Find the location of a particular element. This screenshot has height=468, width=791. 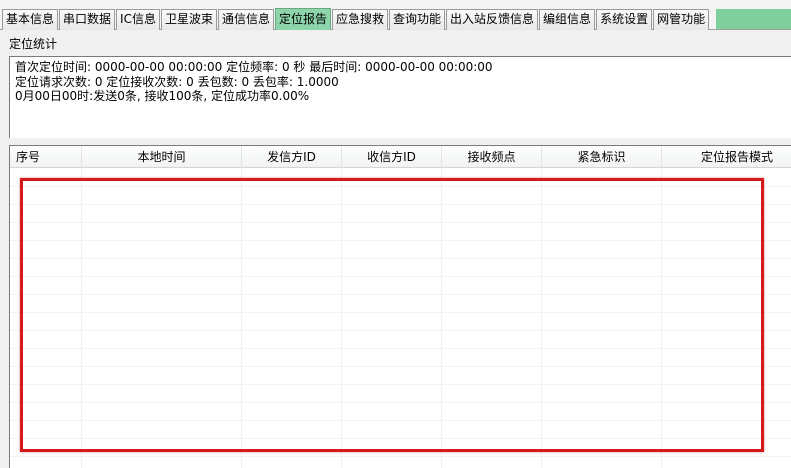

table-header: 序号 本地时间 发信方ID 收信方ID 接收频点 紧急标识 定位报告模式 is located at coordinates (400, 157).